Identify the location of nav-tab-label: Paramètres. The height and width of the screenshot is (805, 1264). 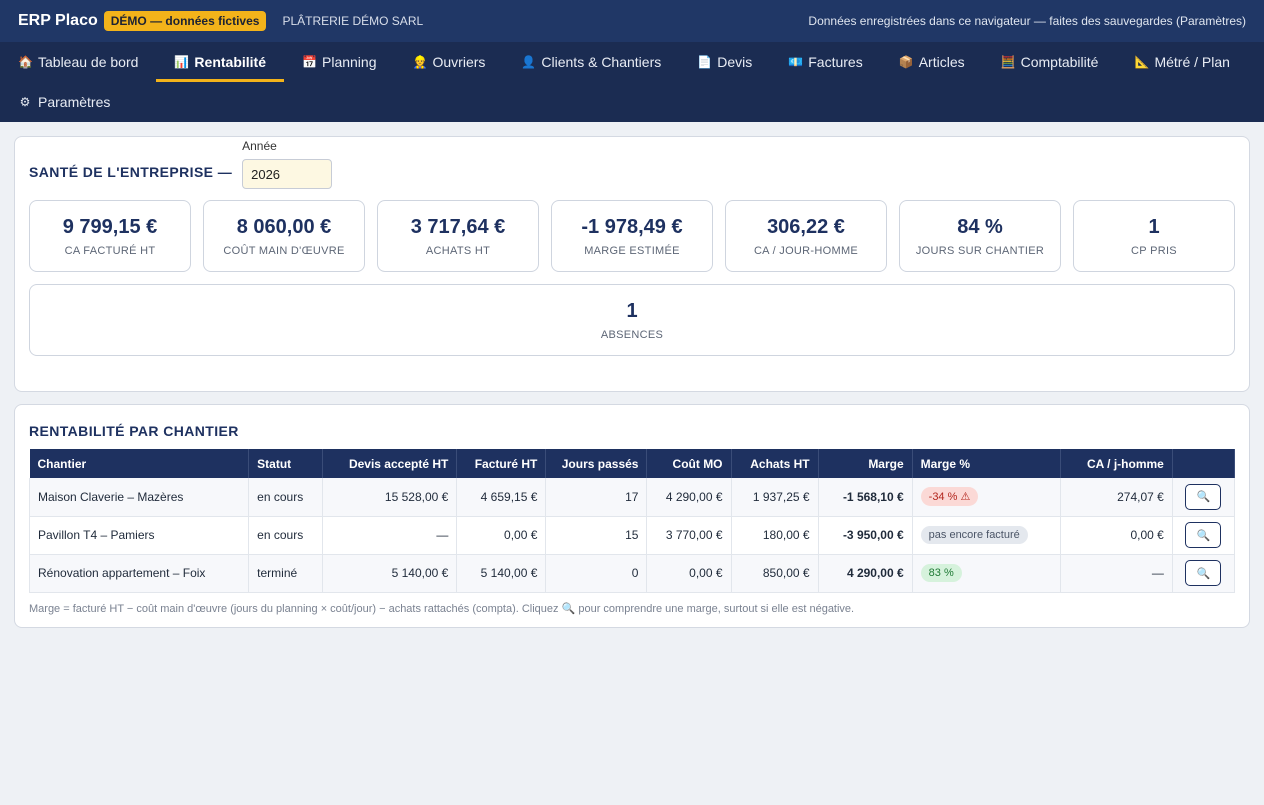
(74, 102).